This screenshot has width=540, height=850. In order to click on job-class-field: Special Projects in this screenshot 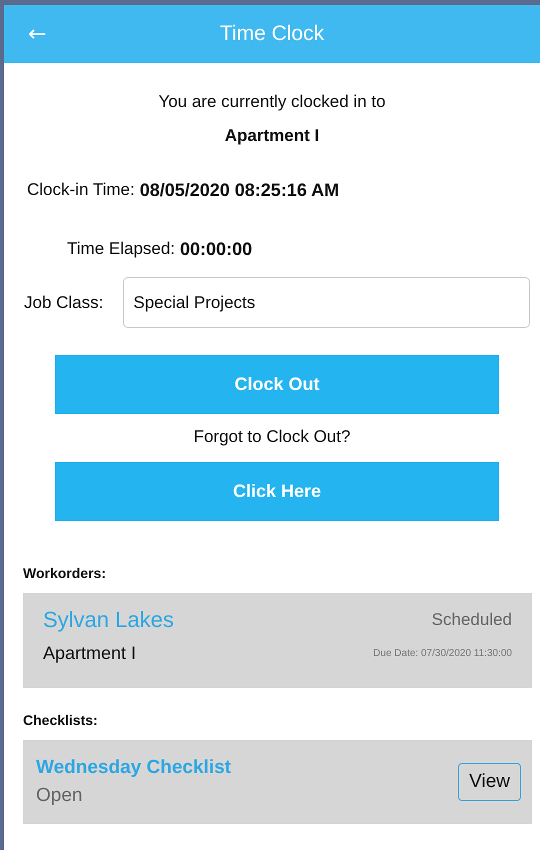, I will do `click(326, 302)`.